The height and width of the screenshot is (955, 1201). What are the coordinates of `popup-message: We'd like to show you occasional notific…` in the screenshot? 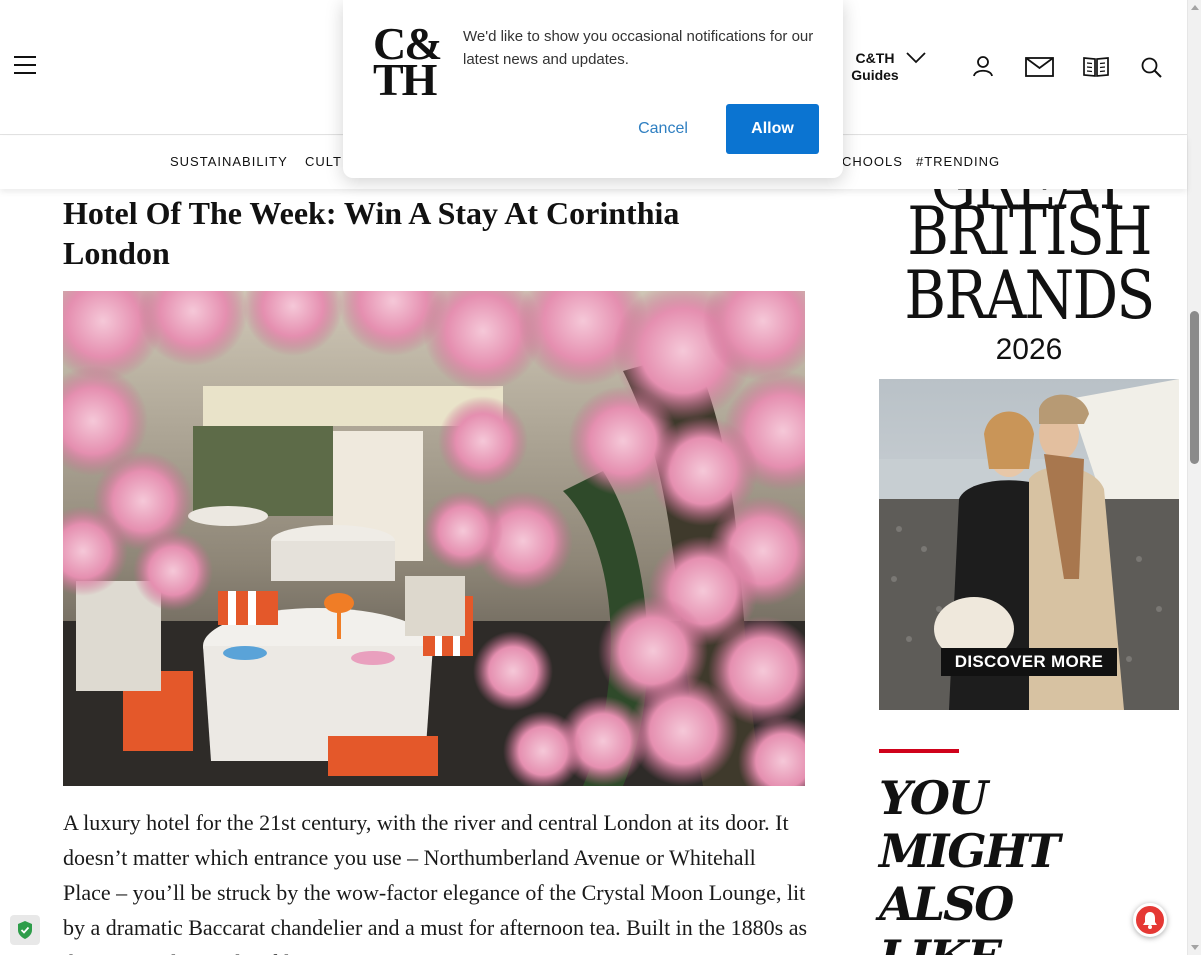 It's located at (638, 48).